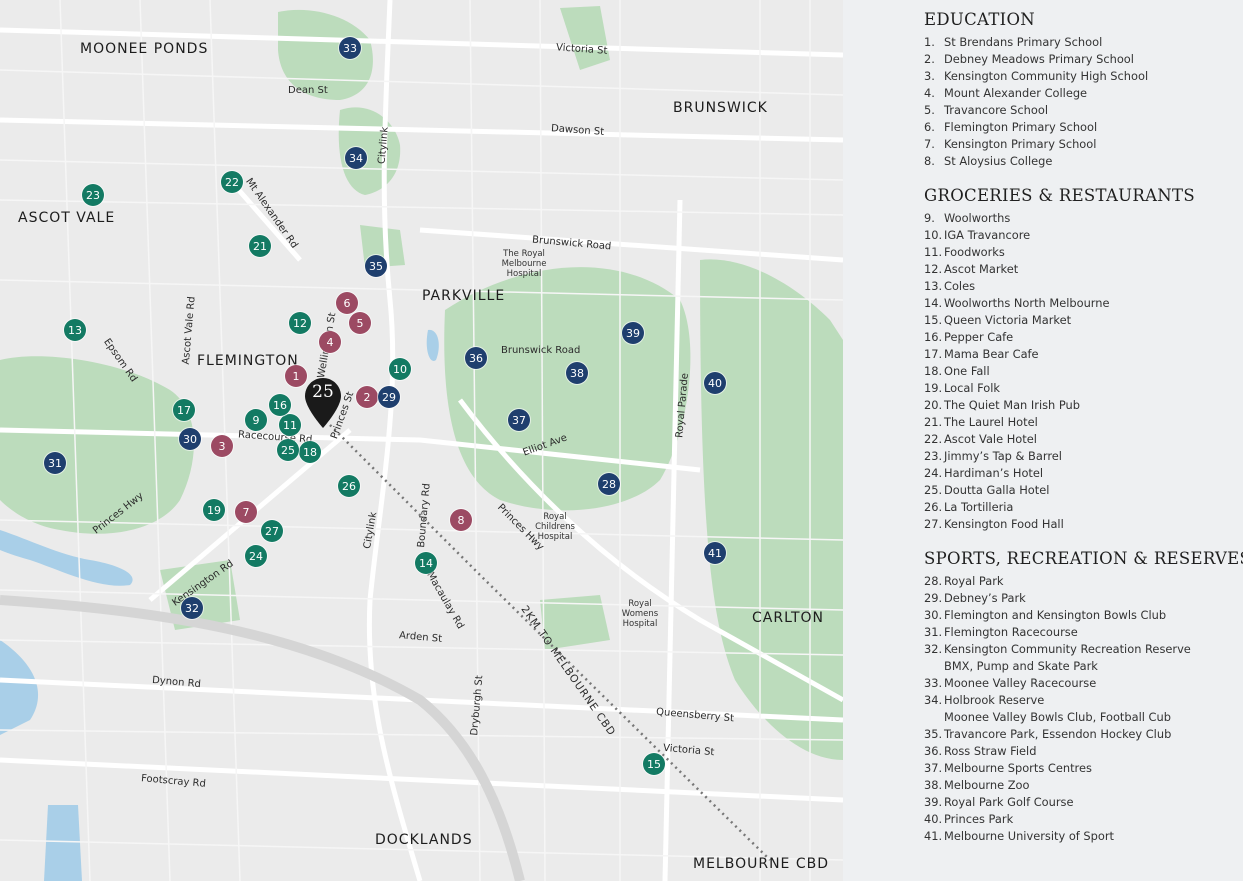  What do you see at coordinates (350, 48) in the screenshot?
I see `map-marker-33: 33` at bounding box center [350, 48].